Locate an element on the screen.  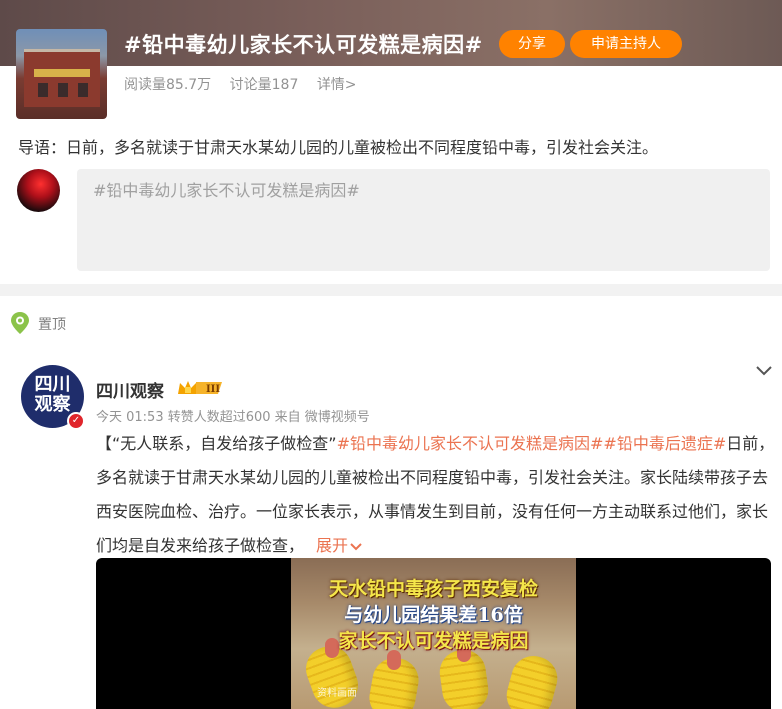
topic-stats: 阅读量85.7万 讨论量187 详情> is located at coordinates (247, 84).